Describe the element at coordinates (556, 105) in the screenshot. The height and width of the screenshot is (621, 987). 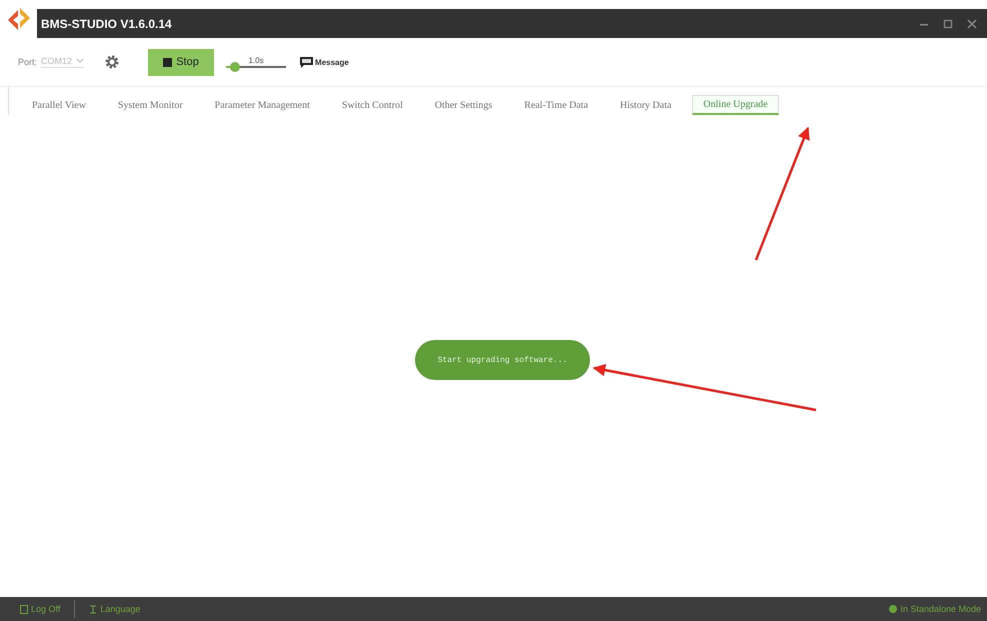
I see `tab: Real-Time Data` at that location.